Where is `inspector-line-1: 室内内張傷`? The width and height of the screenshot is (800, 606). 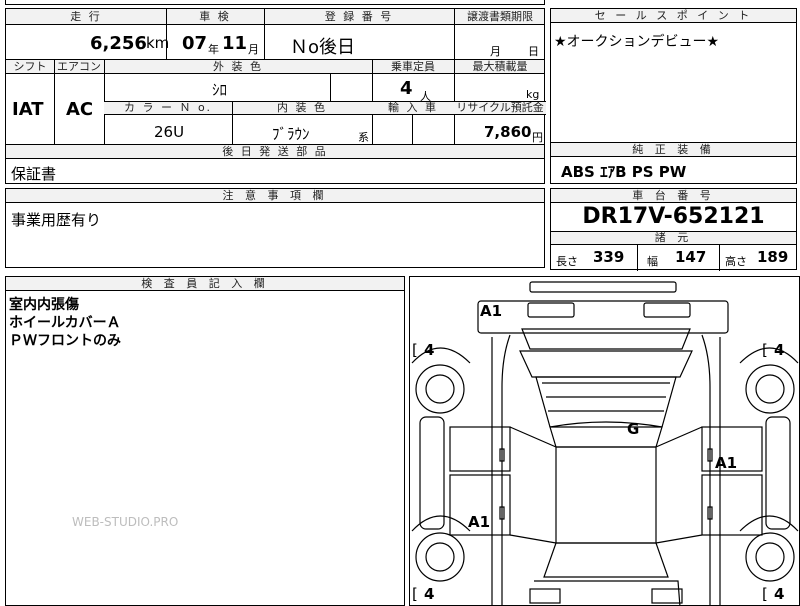
inspector-line-1: 室内内張傷 is located at coordinates (44, 305).